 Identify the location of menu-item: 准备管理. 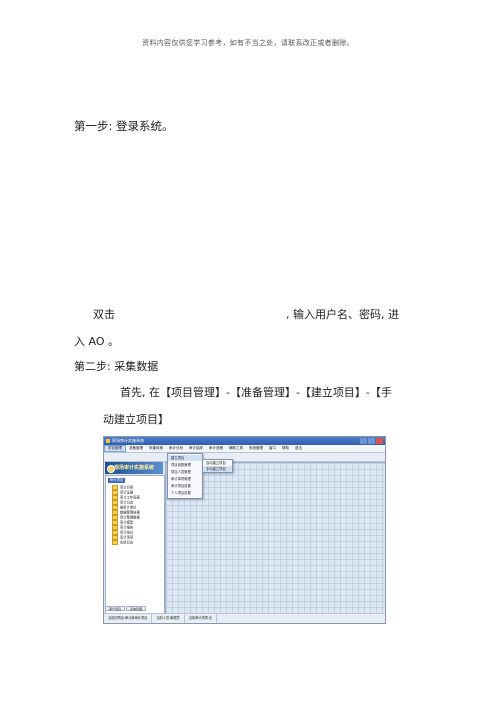
(136, 448).